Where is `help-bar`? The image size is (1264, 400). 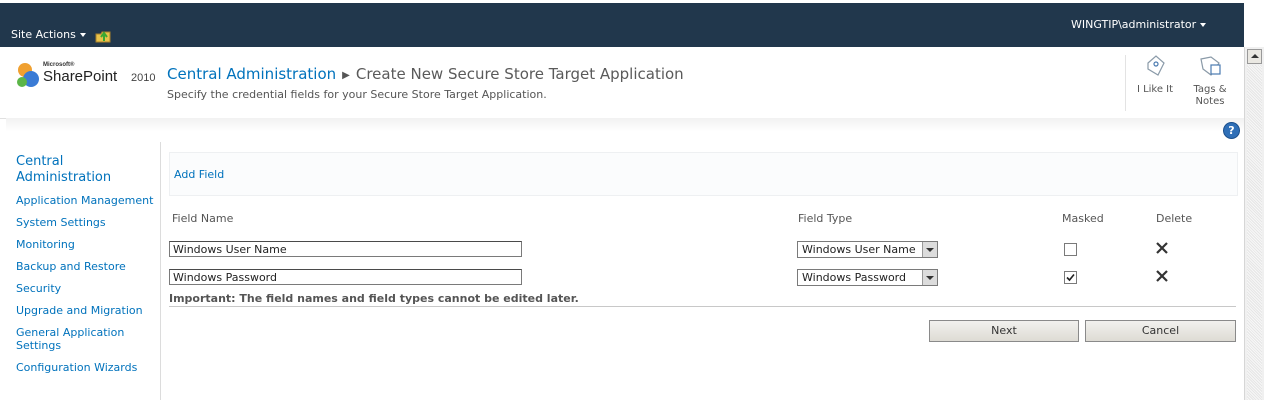 help-bar is located at coordinates (625, 129).